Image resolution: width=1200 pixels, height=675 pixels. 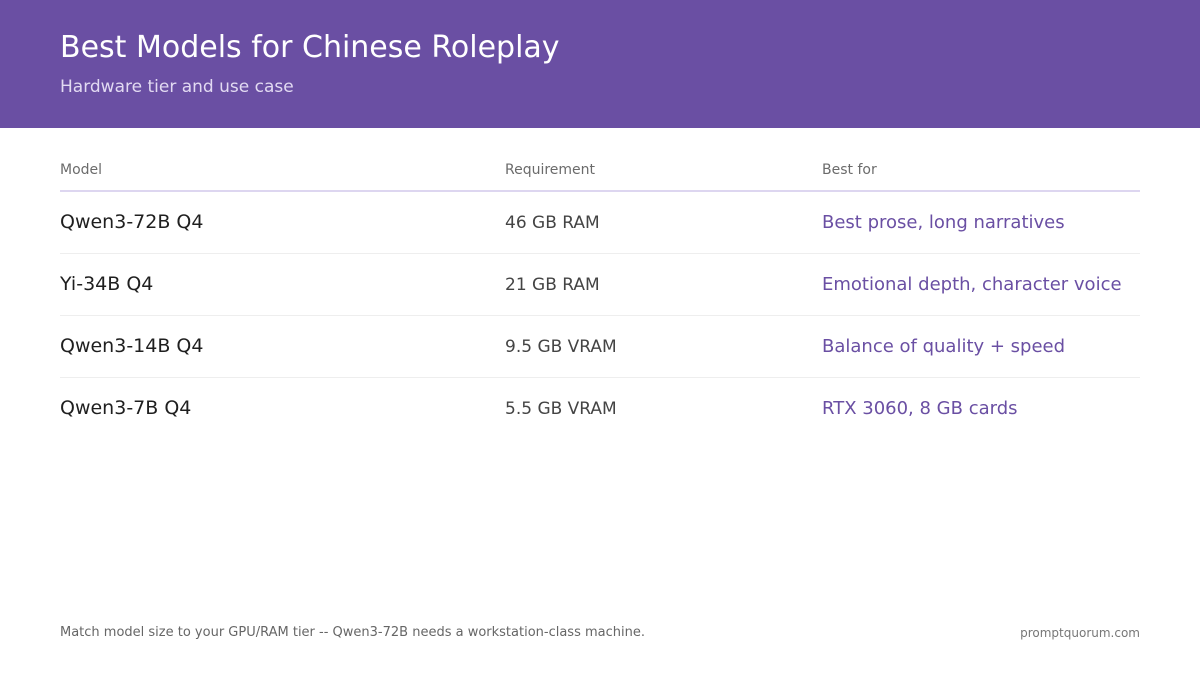 What do you see at coordinates (552, 285) in the screenshot?
I see `requirement-cell: 21 GB RAM` at bounding box center [552, 285].